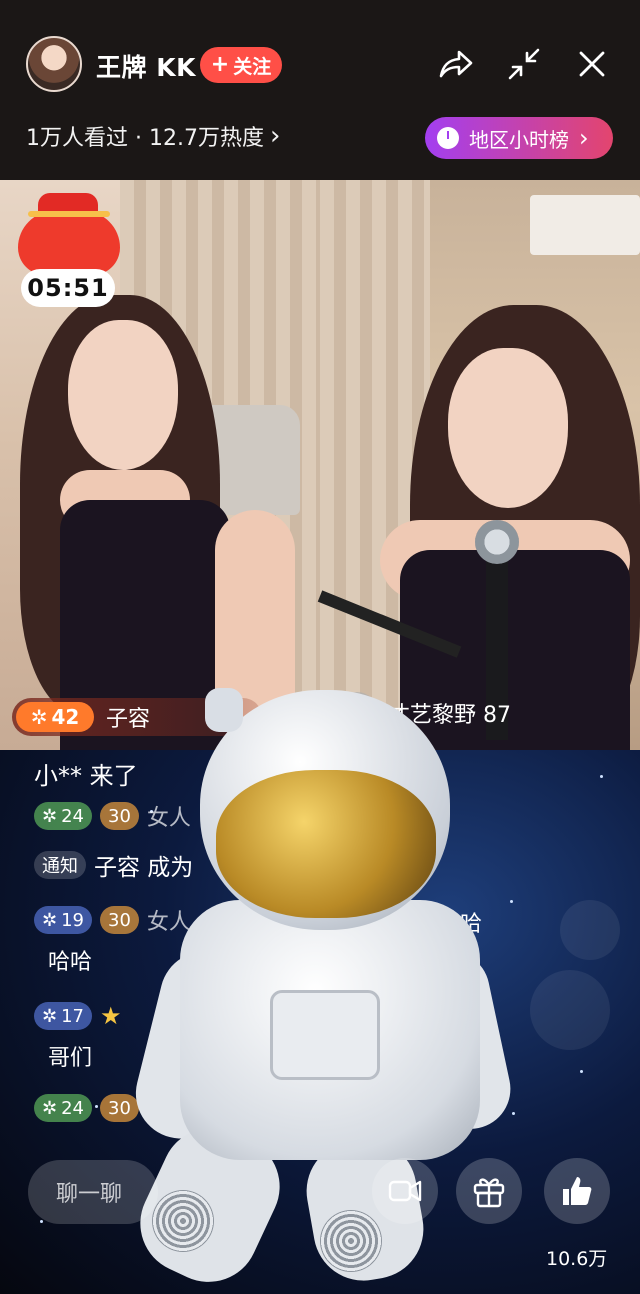 The image size is (640, 1294). What do you see at coordinates (325, 1035) in the screenshot?
I see `astronaut-chest-panel` at bounding box center [325, 1035].